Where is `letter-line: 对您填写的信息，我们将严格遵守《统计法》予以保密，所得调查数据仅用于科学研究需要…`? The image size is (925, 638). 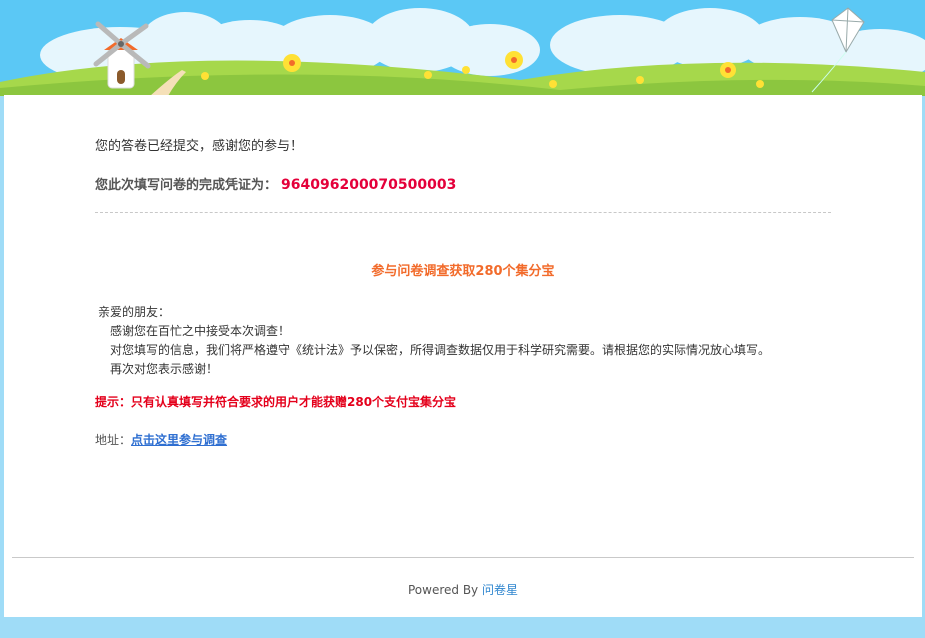
letter-line: 对您填写的信息，我们将严格遵守《统计法》予以保密，所得调查数据仅用于科学研究需要… is located at coordinates (440, 350).